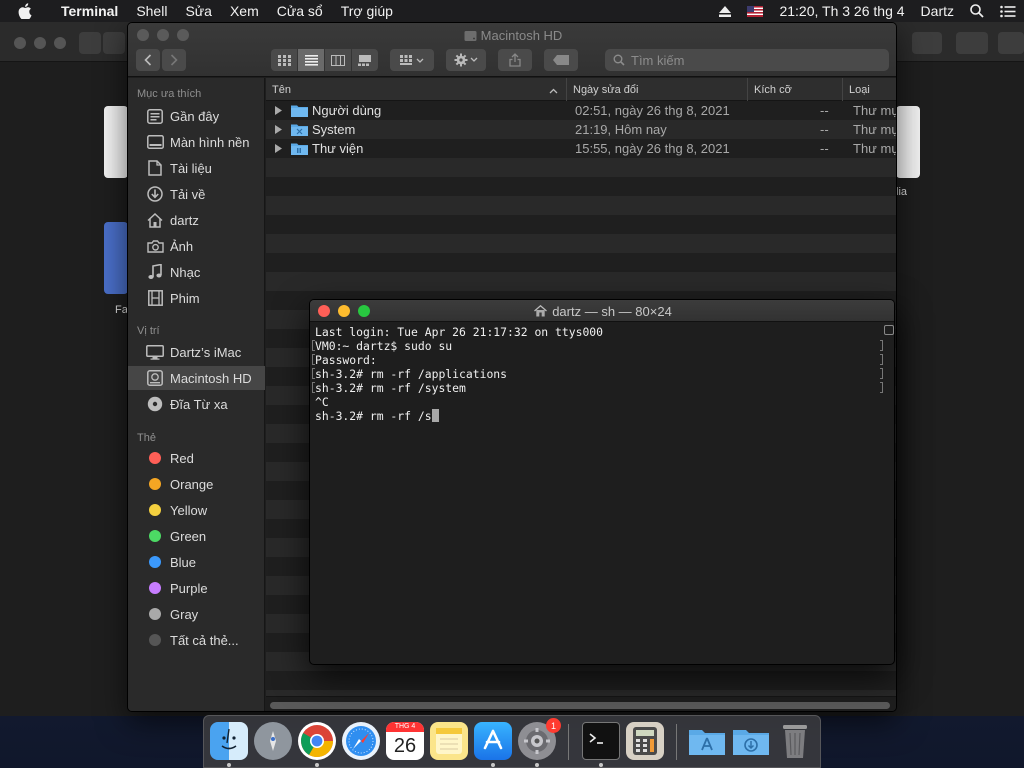  What do you see at coordinates (148, 60) in the screenshot?
I see `back-button` at bounding box center [148, 60].